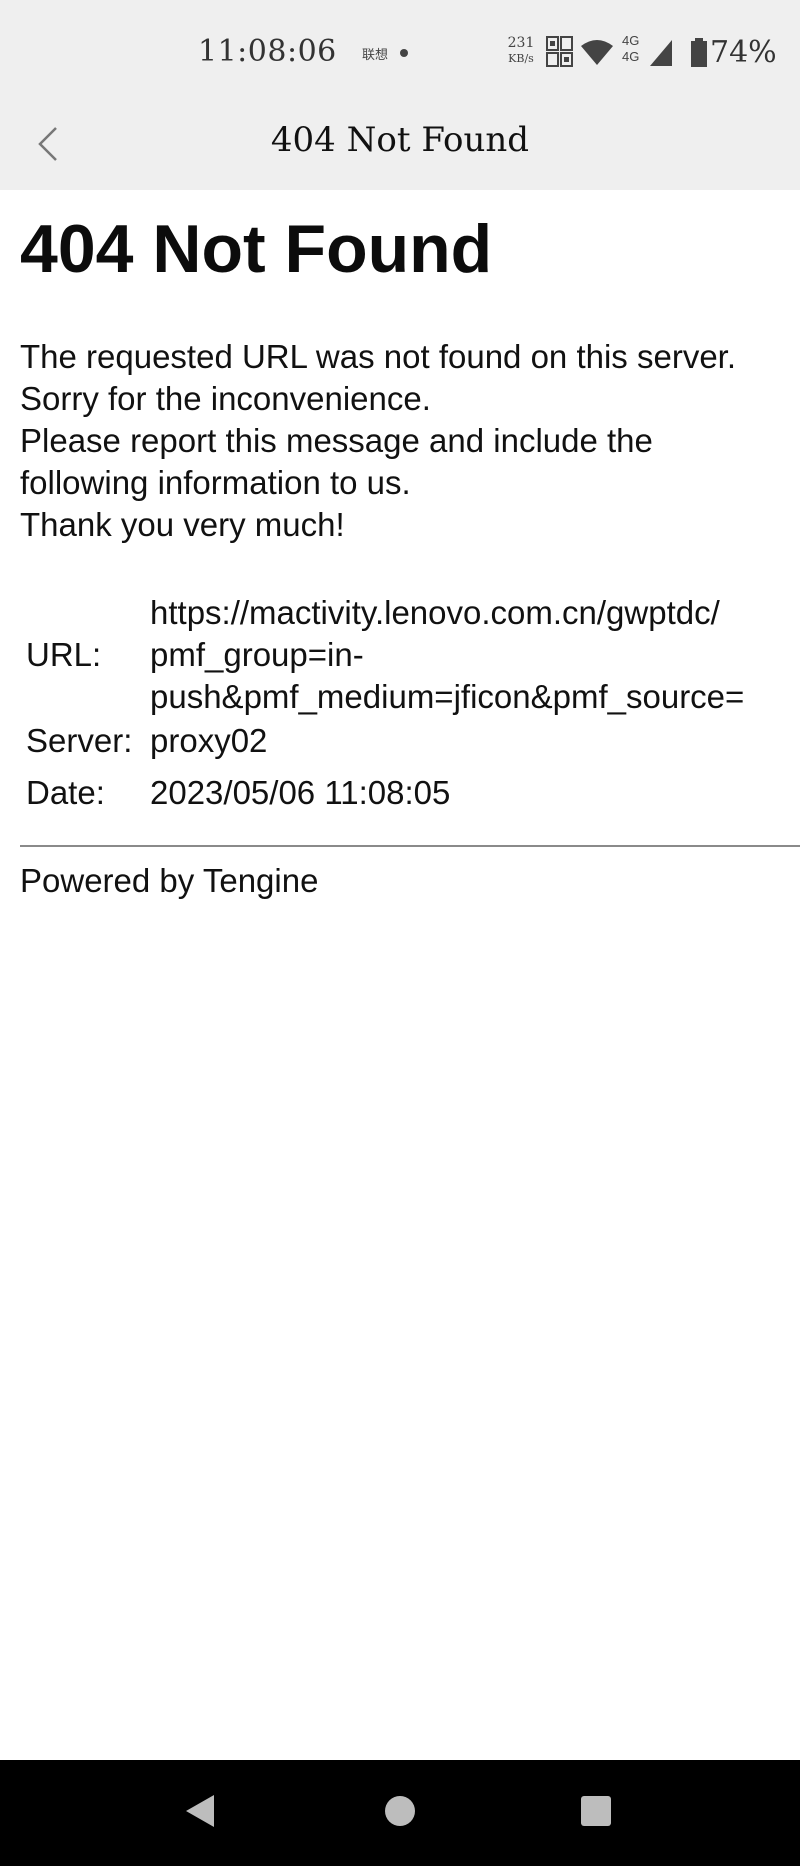 The image size is (800, 1866). Describe the element at coordinates (435, 612) in the screenshot. I see `url-line: https://mactivity.lenovo.com.cn/gwptdc/` at that location.